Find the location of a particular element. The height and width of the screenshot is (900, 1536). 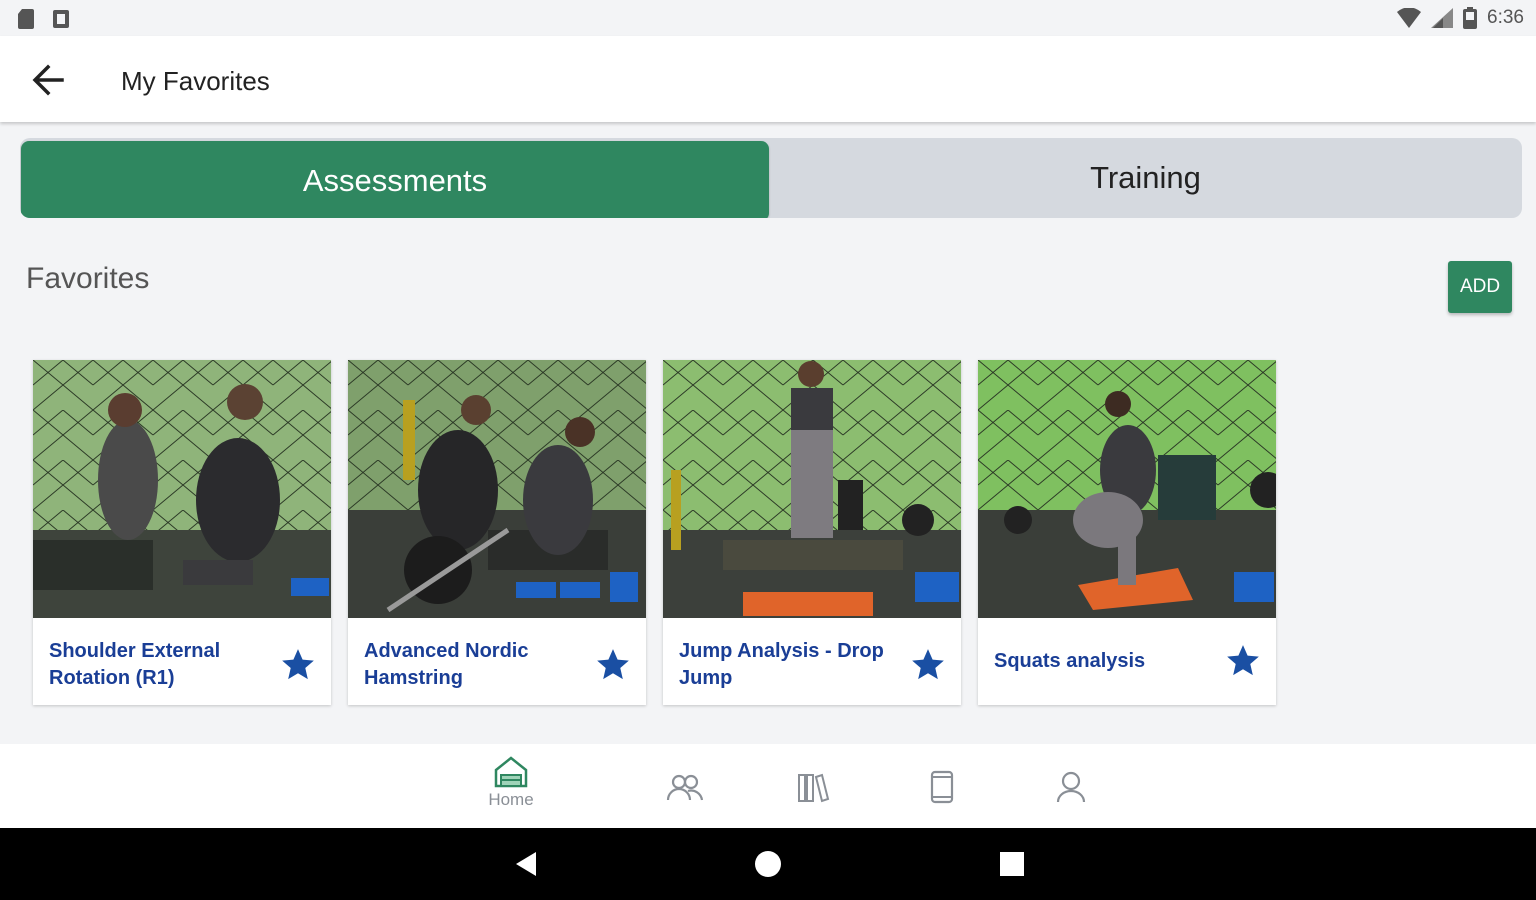

segmented-tabs: Assessments Training is located at coordinates (771, 178).